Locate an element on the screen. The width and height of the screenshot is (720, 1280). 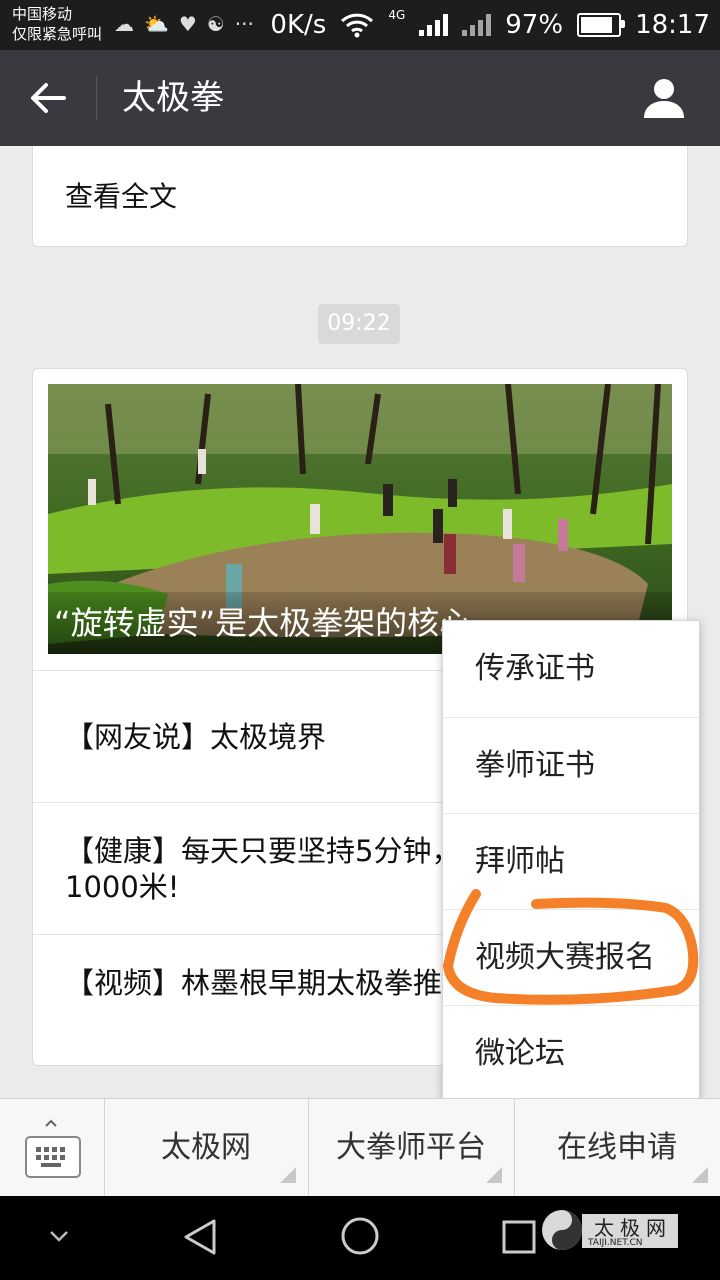
bottom-menu-label: 太极网 is located at coordinates (206, 1147).